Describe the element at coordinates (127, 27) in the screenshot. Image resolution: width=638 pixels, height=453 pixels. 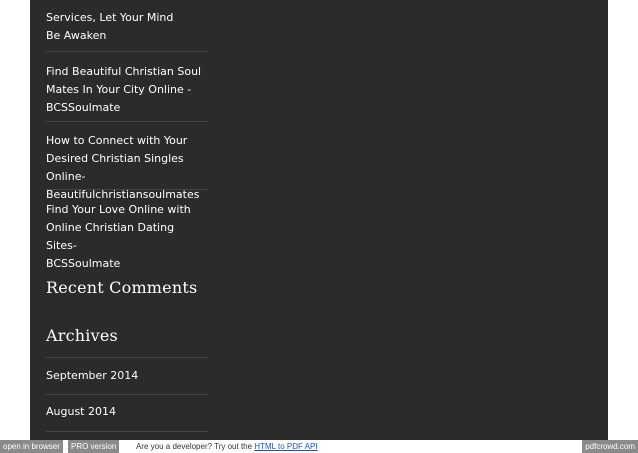
I see `recent-post-link: Services, Let Your Mind Be Awaken` at that location.